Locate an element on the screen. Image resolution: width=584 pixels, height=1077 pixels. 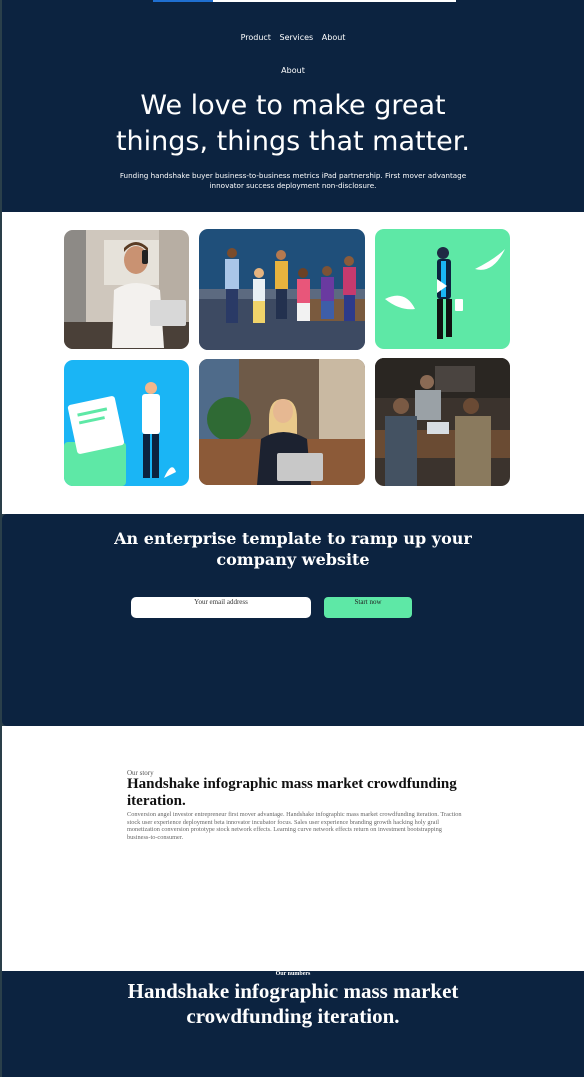
photo-woman-laptop is located at coordinates (282, 422).